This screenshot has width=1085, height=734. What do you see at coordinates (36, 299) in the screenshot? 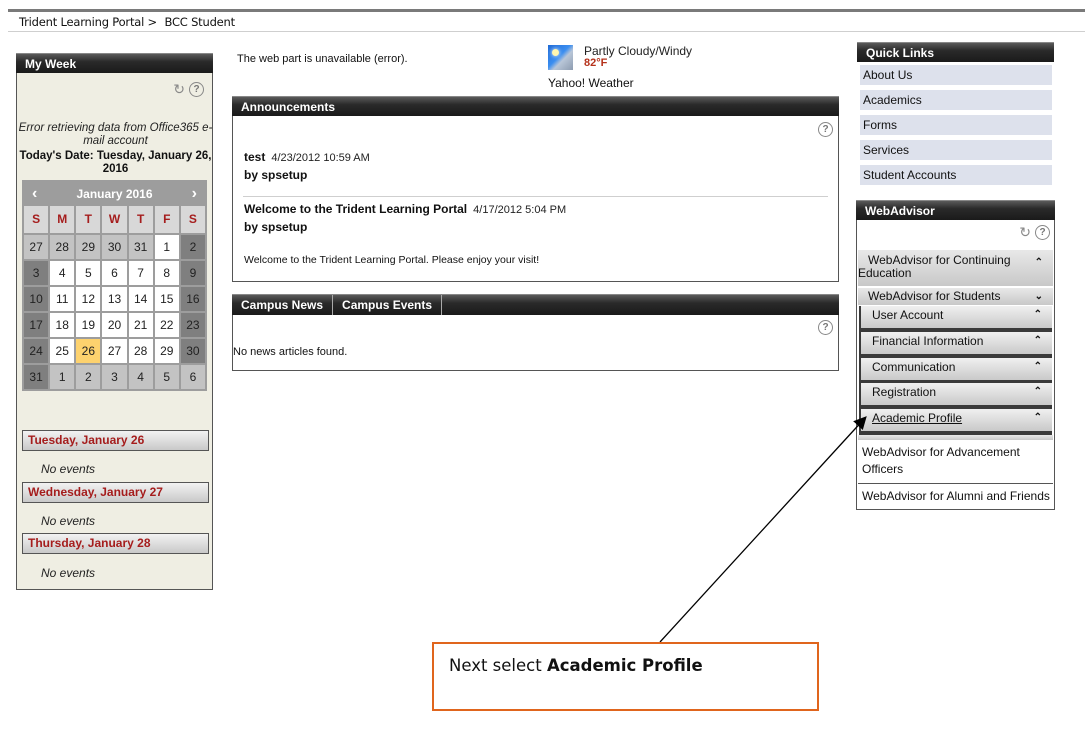
I see `calendar-day: 10` at bounding box center [36, 299].